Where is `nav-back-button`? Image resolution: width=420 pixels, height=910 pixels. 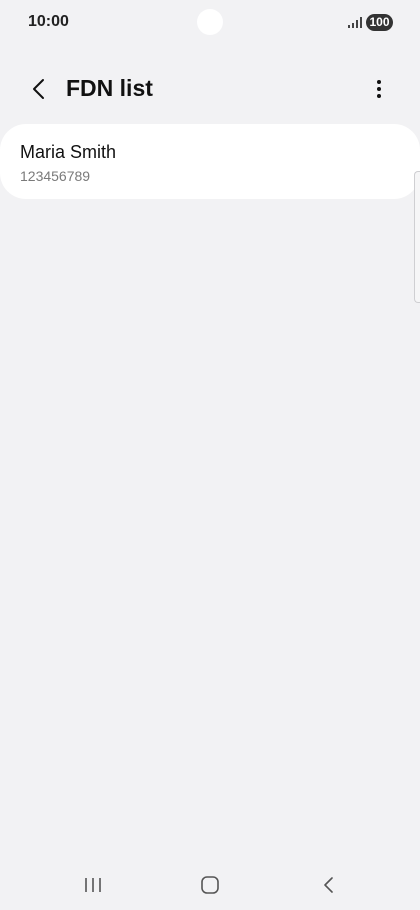 nav-back-button is located at coordinates (328, 885).